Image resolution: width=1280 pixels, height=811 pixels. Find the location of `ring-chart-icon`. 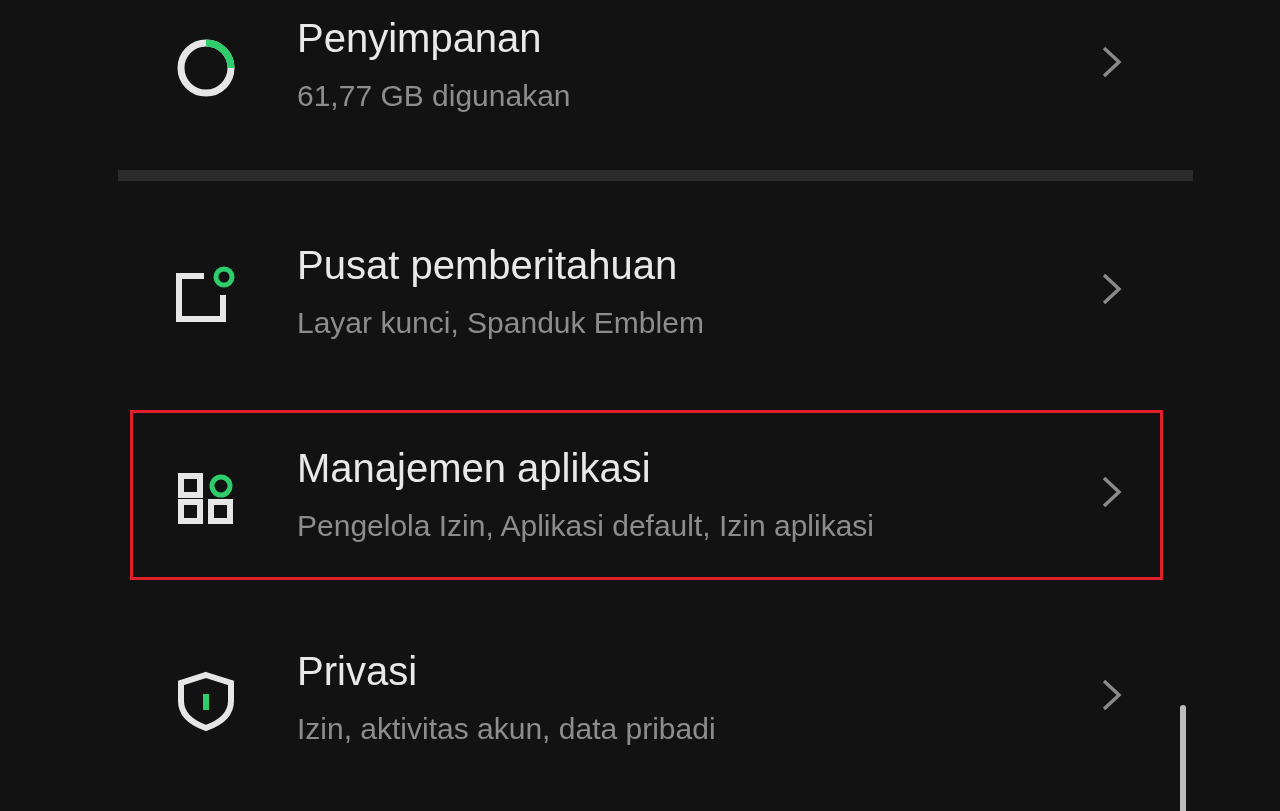

ring-chart-icon is located at coordinates (206, 68).